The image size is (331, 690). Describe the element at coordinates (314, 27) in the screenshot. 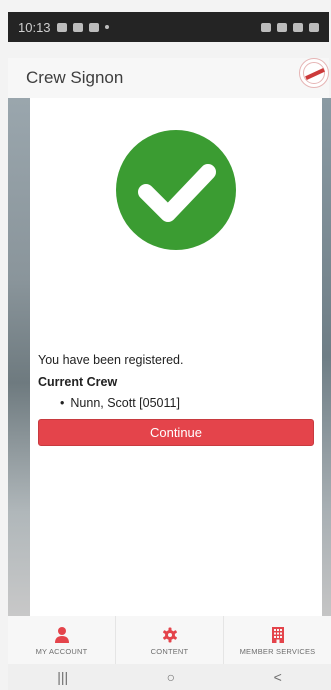

I see `battery-icon` at that location.